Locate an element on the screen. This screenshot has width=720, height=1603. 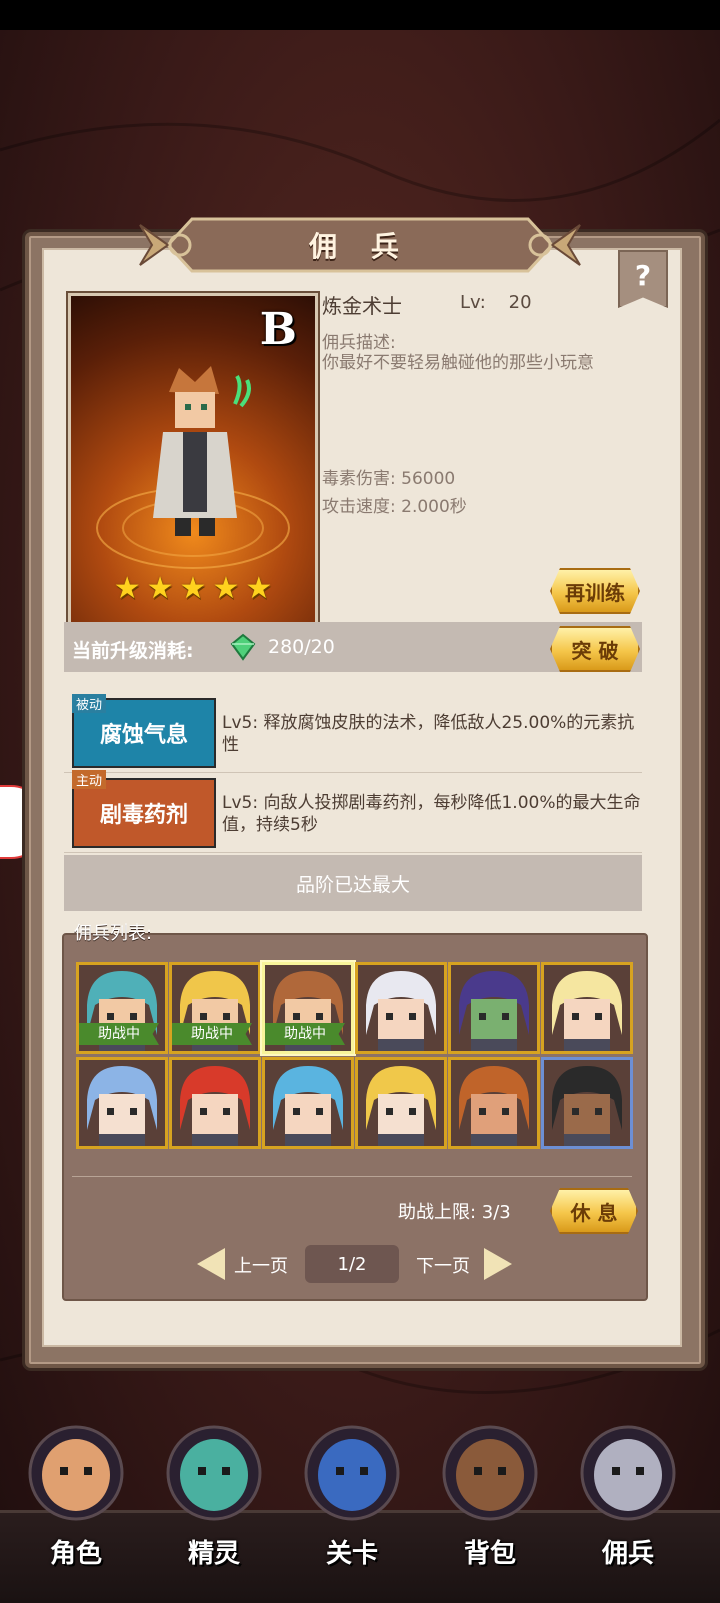
nav-label: 精灵 is located at coordinates (213, 1554).